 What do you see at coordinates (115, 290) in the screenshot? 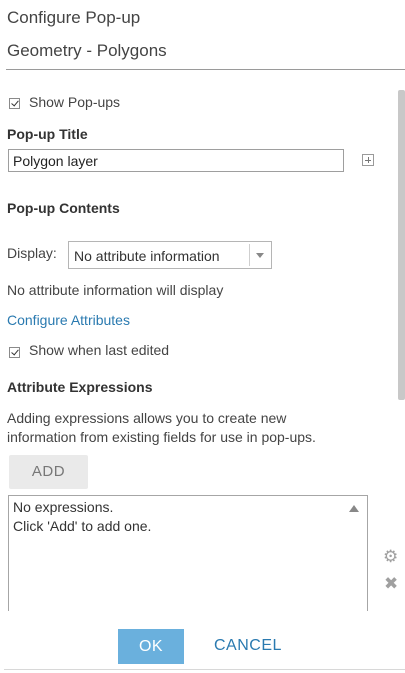
I see `attribute-info-text: No attribute information will display` at bounding box center [115, 290].